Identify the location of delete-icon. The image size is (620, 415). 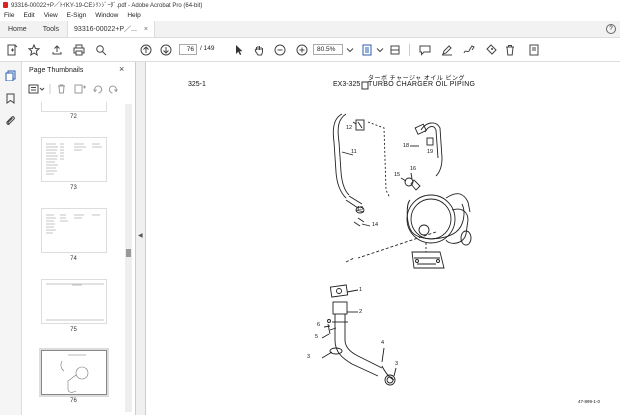
(509, 49).